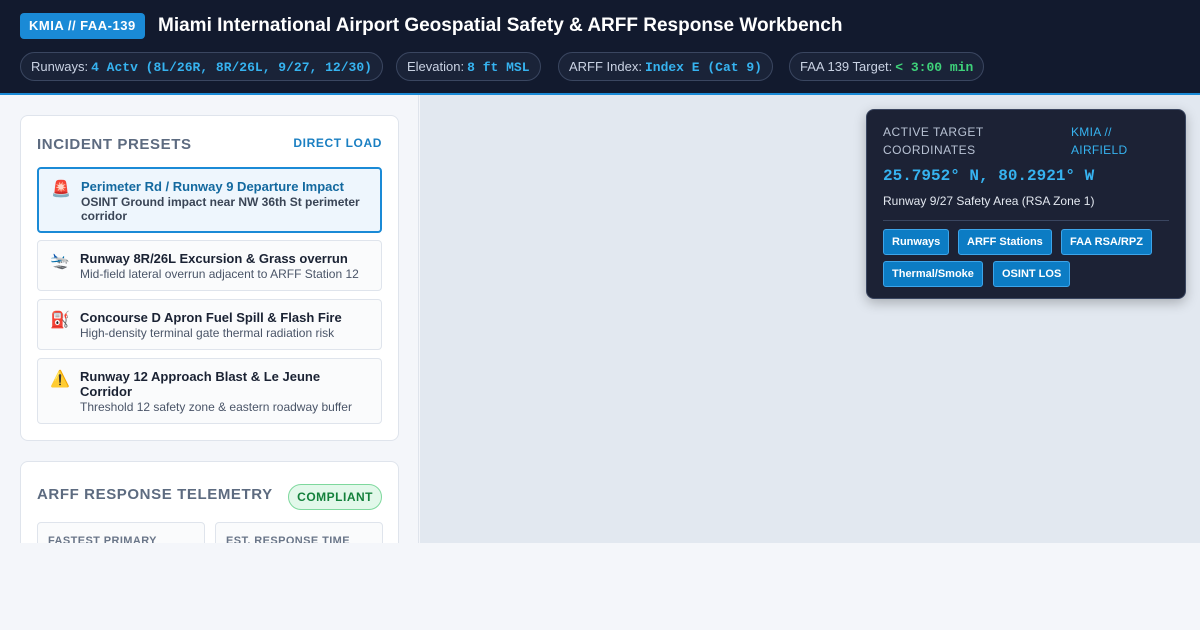 The height and width of the screenshot is (630, 1200). What do you see at coordinates (60, 320) in the screenshot?
I see `fuel-pump-icon: ⛽` at bounding box center [60, 320].